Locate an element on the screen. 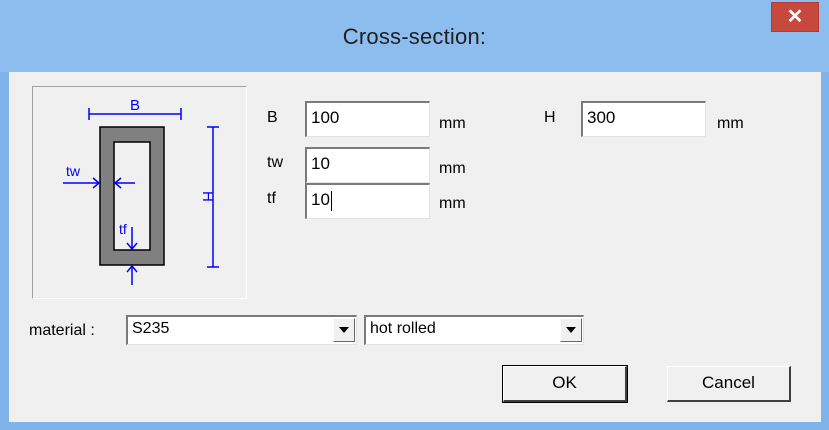  label-b: B is located at coordinates (272, 117).